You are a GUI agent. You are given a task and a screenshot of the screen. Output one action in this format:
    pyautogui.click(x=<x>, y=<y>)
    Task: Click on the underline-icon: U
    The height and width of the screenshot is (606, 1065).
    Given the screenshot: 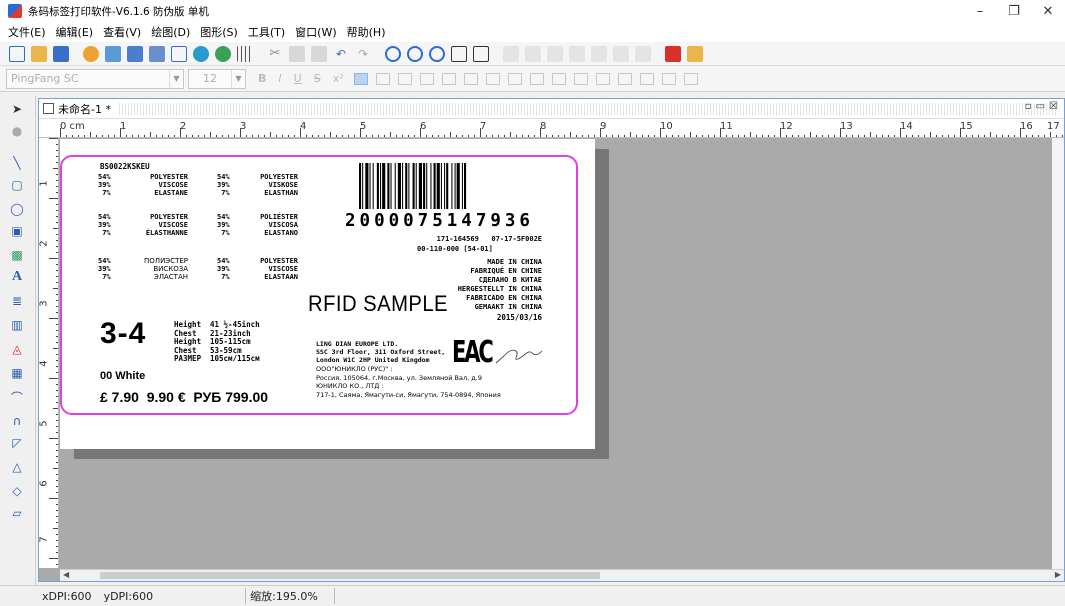 What is the action you would take?
    pyautogui.click(x=298, y=78)
    